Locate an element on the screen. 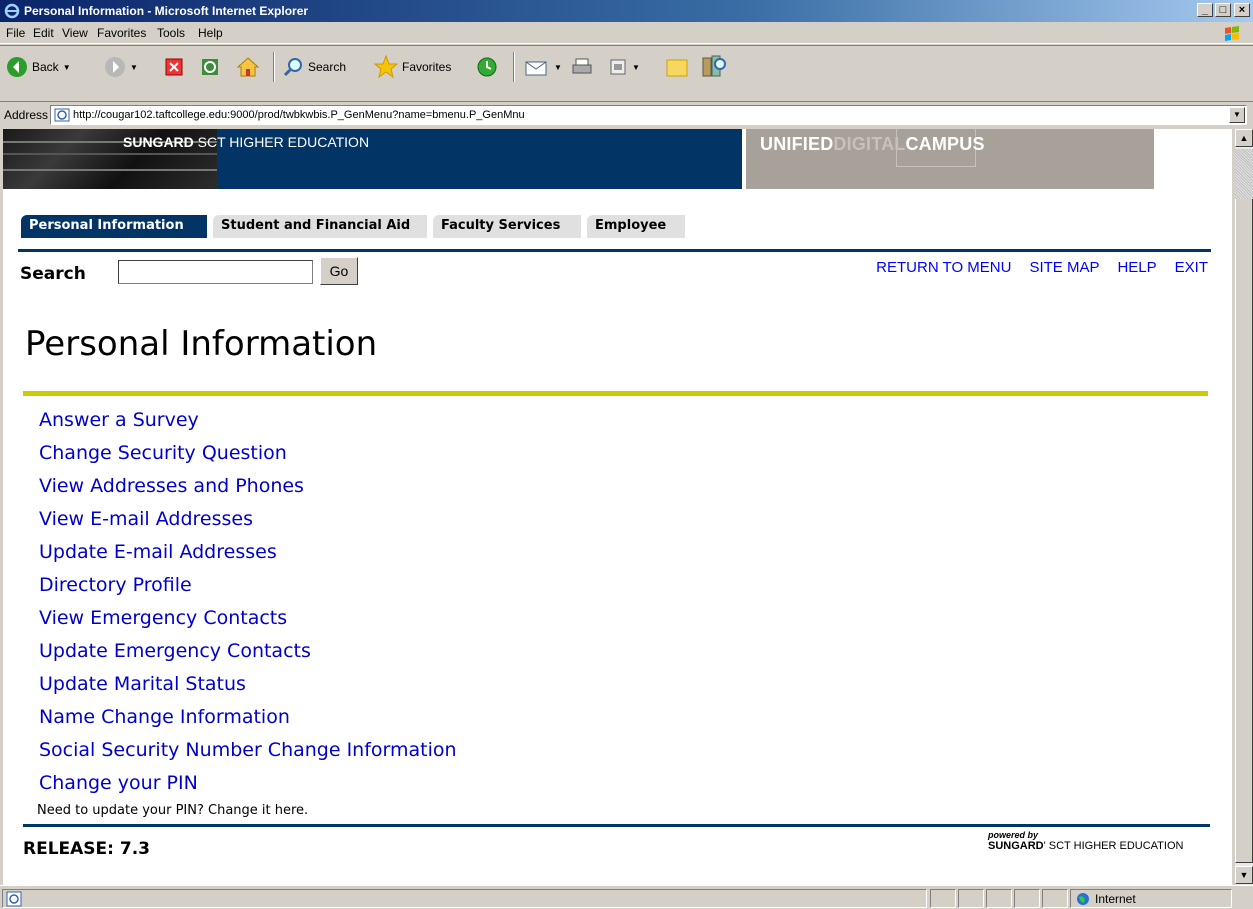  scroll-down-button: ▼ is located at coordinates (1244, 875).